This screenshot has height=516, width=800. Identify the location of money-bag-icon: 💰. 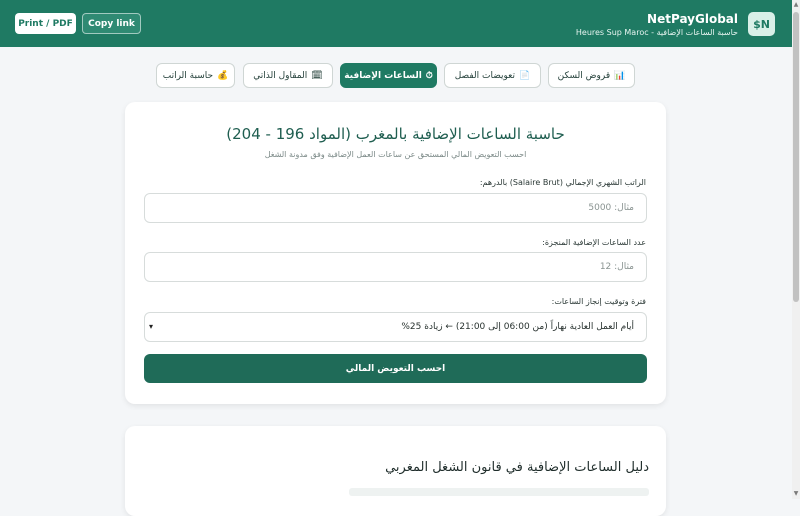
(223, 75).